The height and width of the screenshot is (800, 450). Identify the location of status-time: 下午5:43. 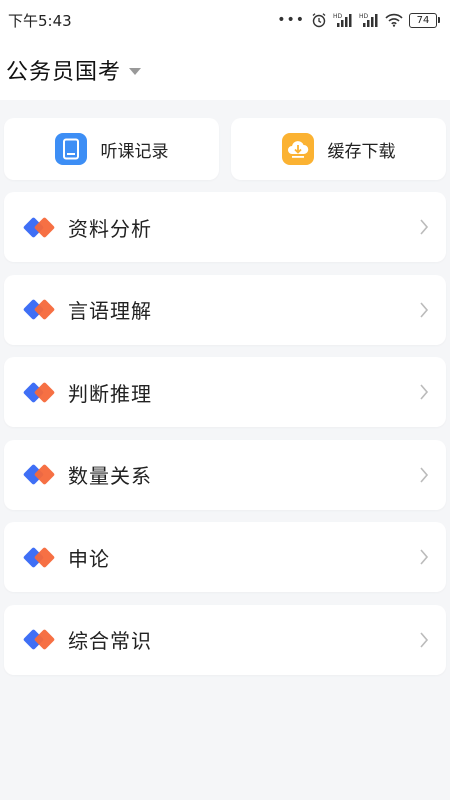
(40, 20).